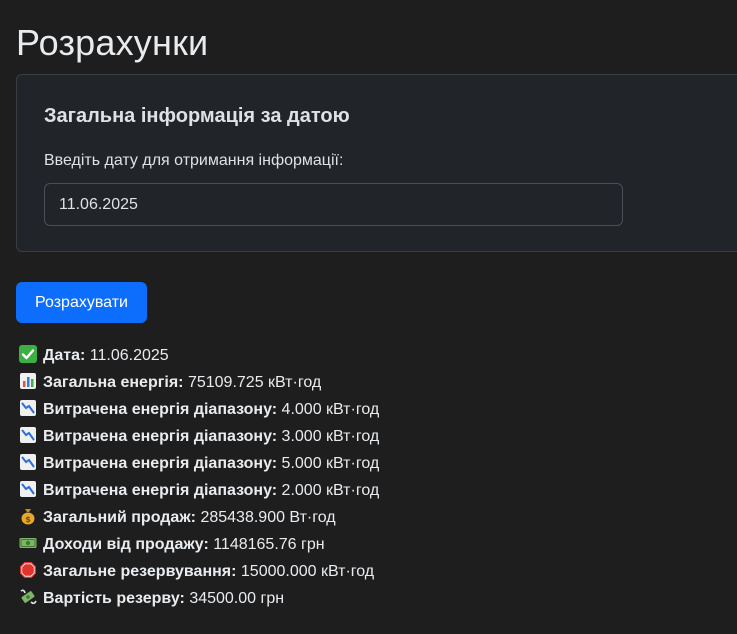 Image resolution: width=737 pixels, height=634 pixels. Describe the element at coordinates (199, 598) in the screenshot. I see `result-item-reserve-cost: Вартість резерву: 34500.00 грн` at that location.